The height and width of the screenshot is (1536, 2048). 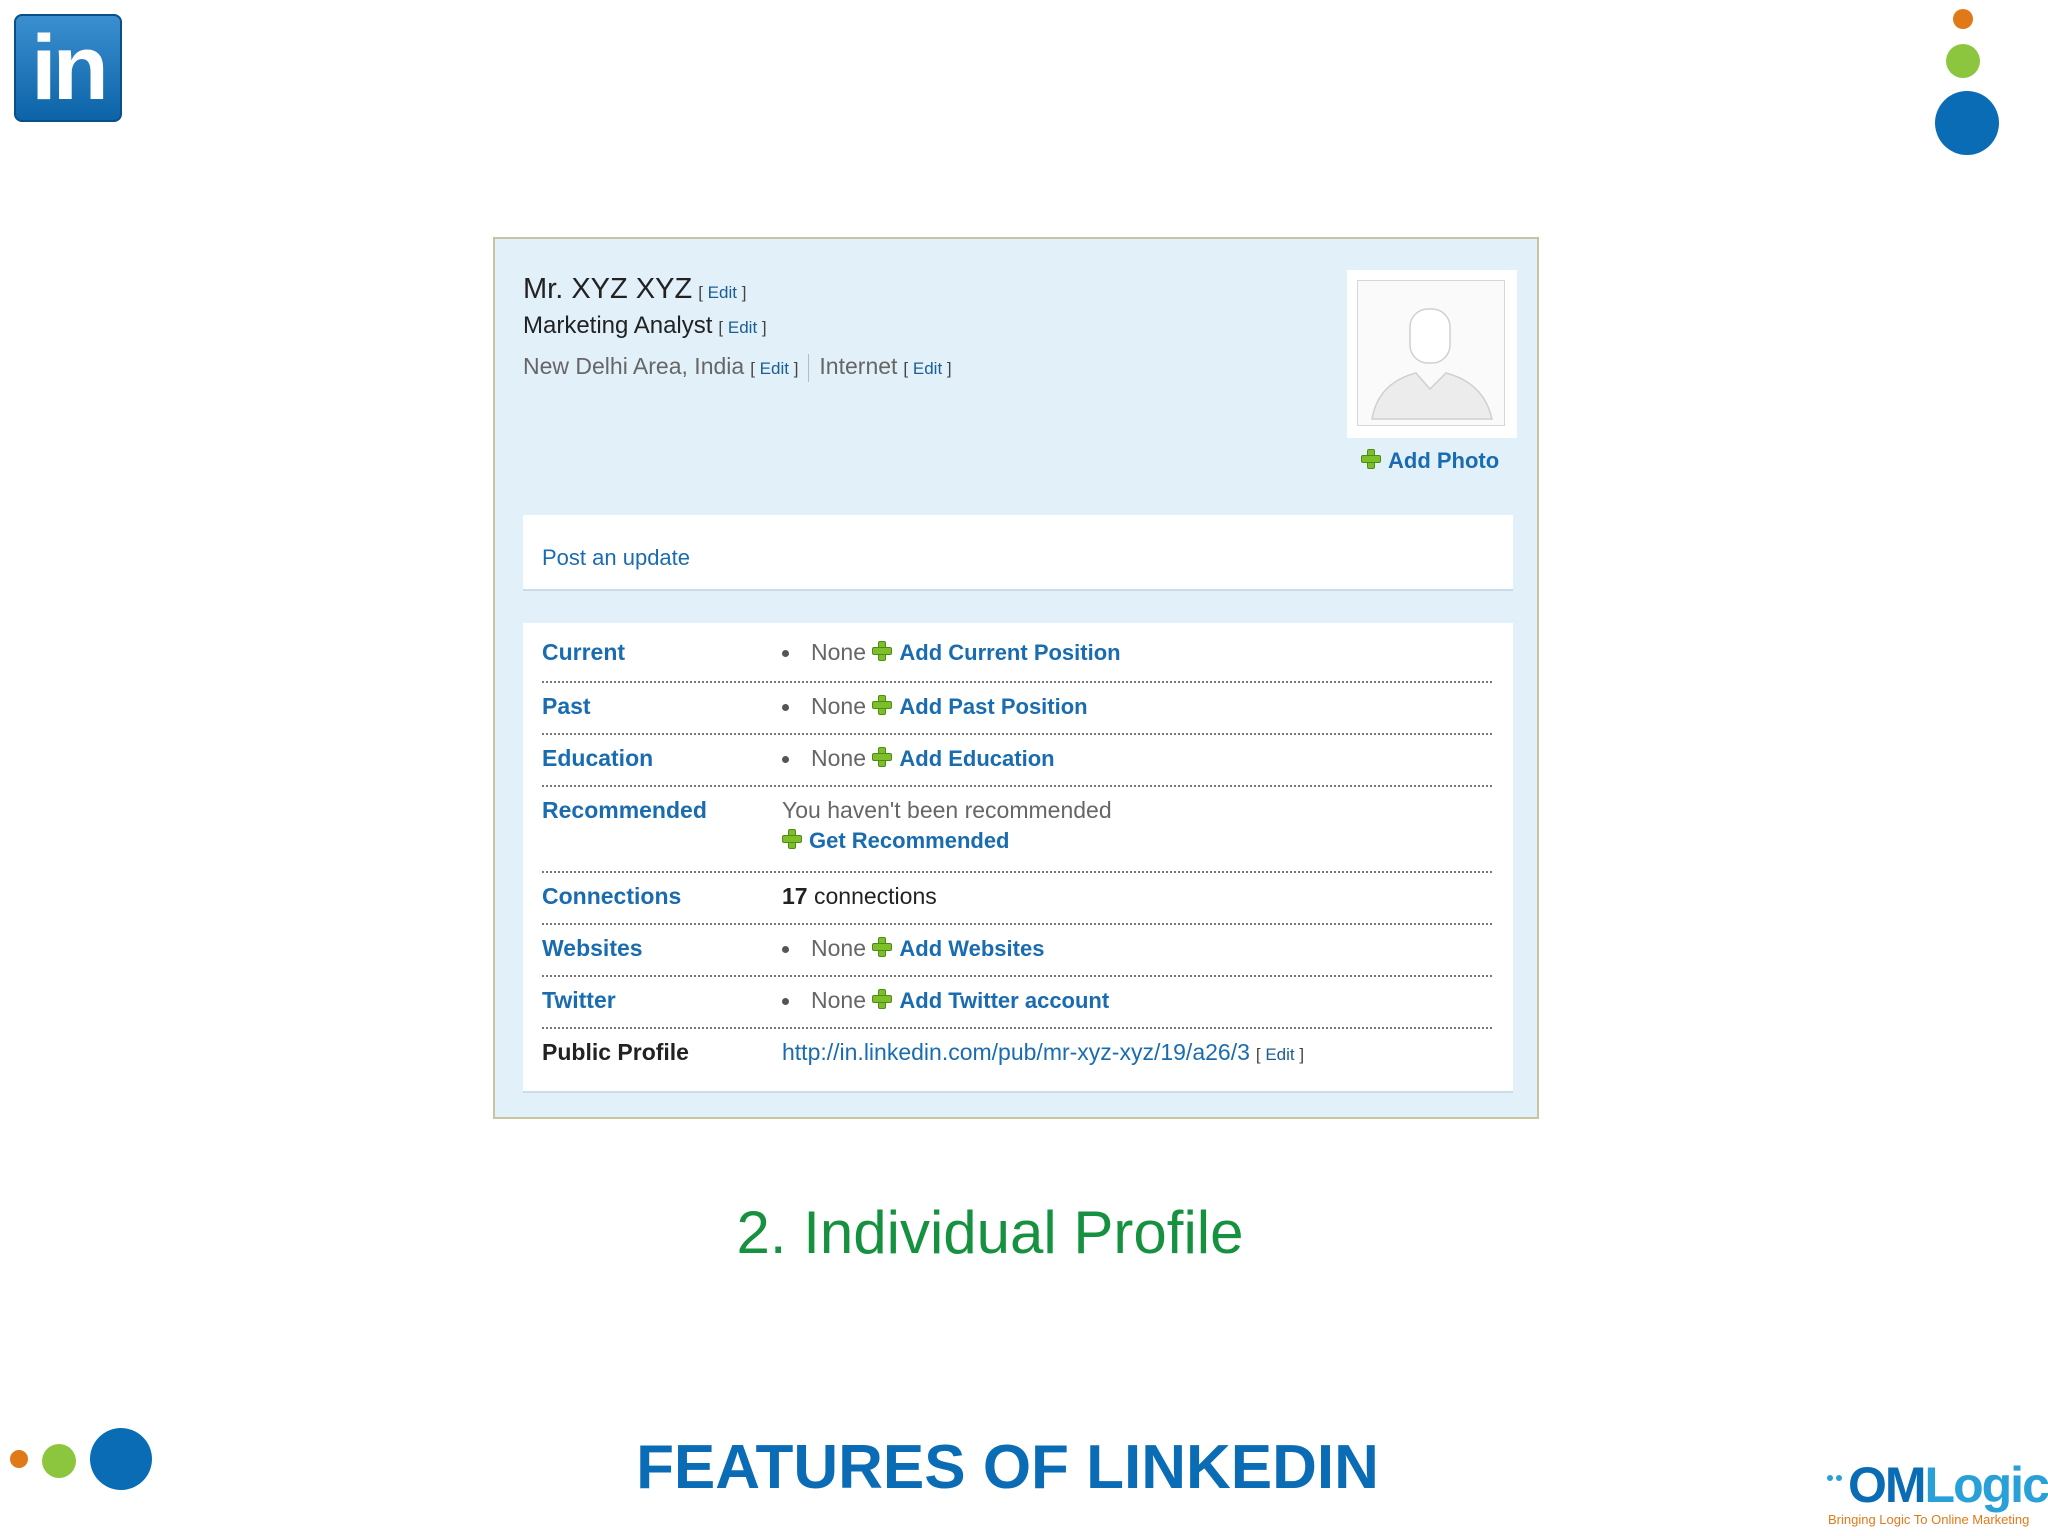 I want to click on table-row: Connections 17 connections, so click(x=1017, y=898).